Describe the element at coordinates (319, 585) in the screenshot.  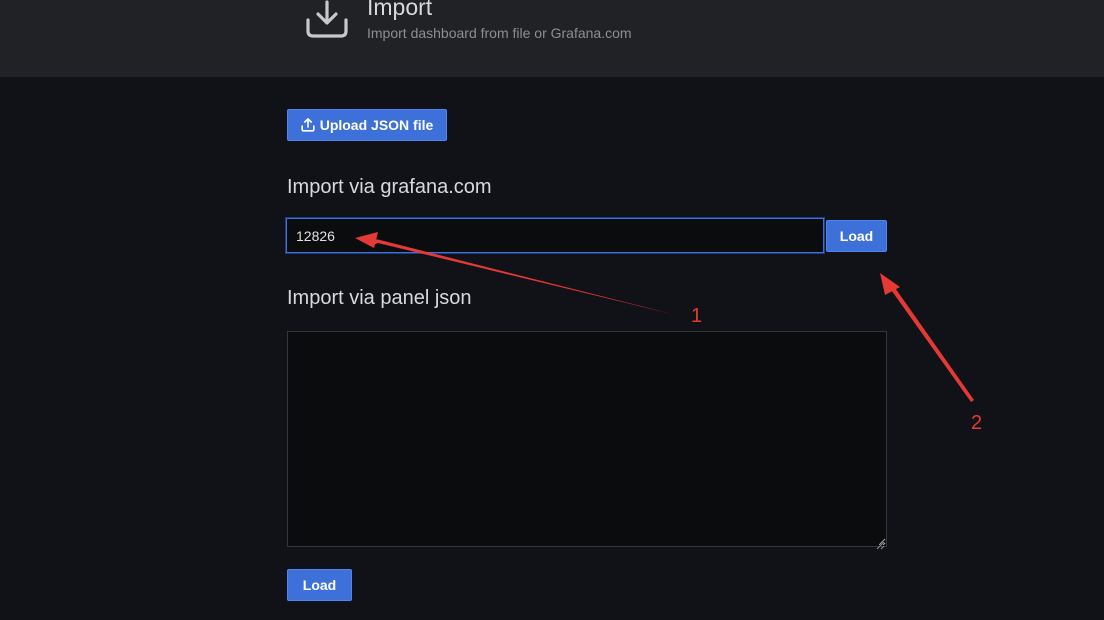
I see `load-panel-json-button: Load` at that location.